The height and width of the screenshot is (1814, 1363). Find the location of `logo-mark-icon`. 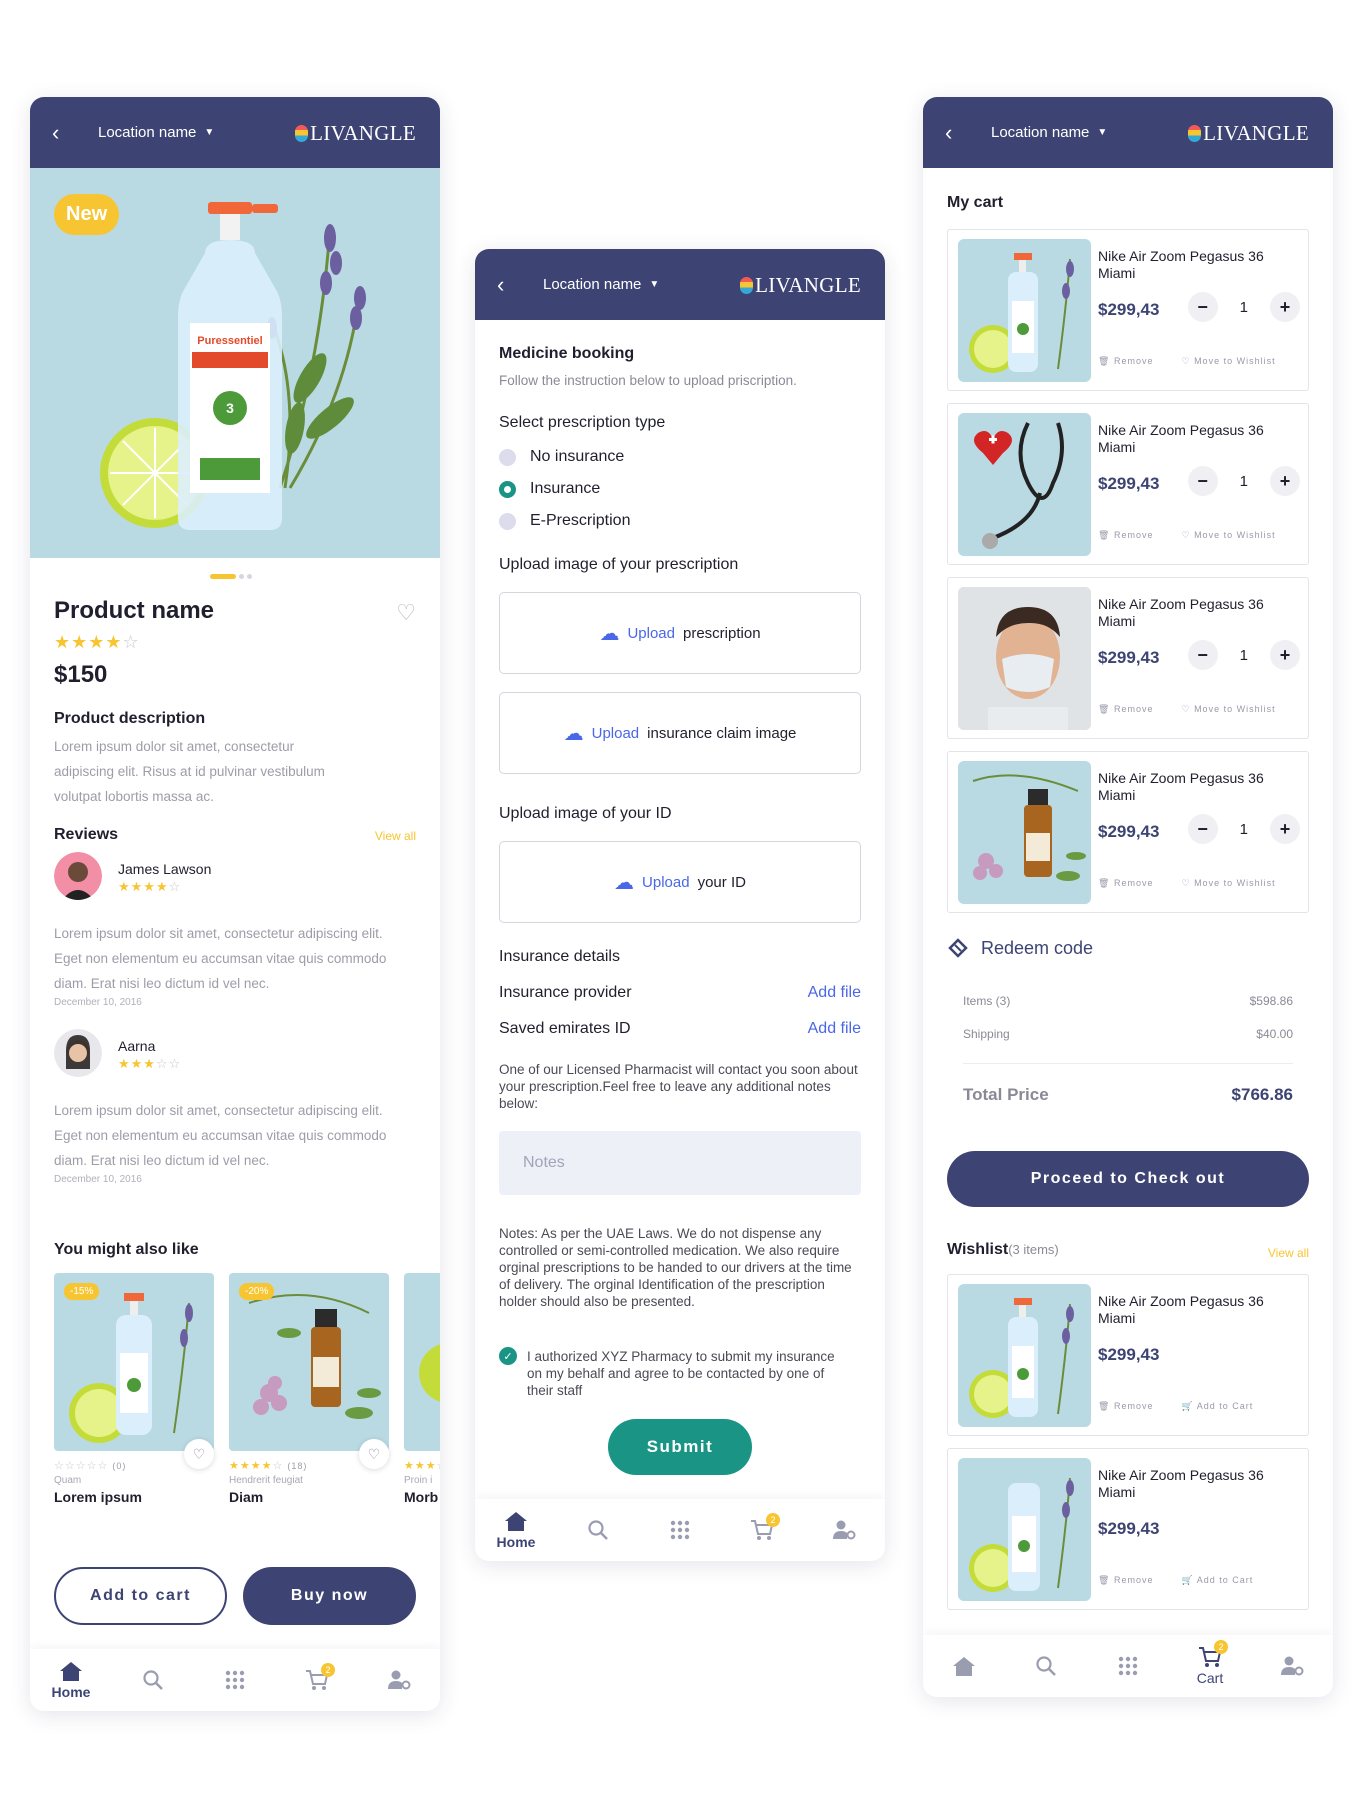

logo-mark-icon is located at coordinates (747, 285).